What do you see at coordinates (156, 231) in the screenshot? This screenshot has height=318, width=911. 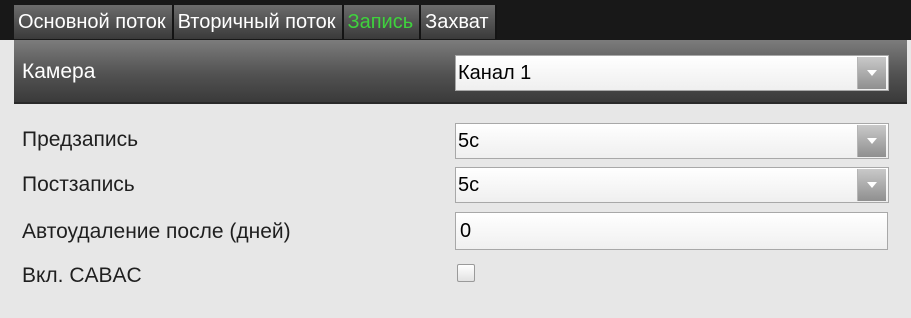 I see `auto-delete-label: Автоудаление после (дней)` at bounding box center [156, 231].